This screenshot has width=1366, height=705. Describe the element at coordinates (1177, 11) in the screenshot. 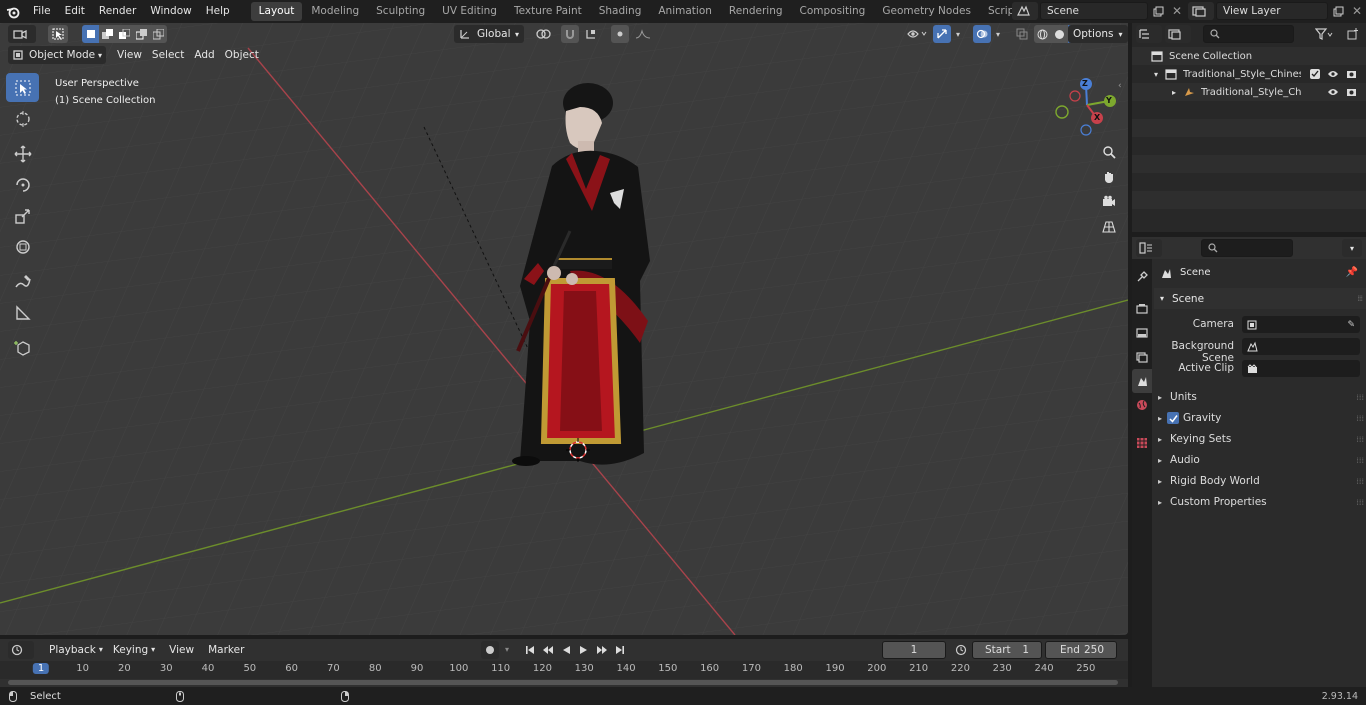

I see `remove-scene-icon: ✕` at that location.